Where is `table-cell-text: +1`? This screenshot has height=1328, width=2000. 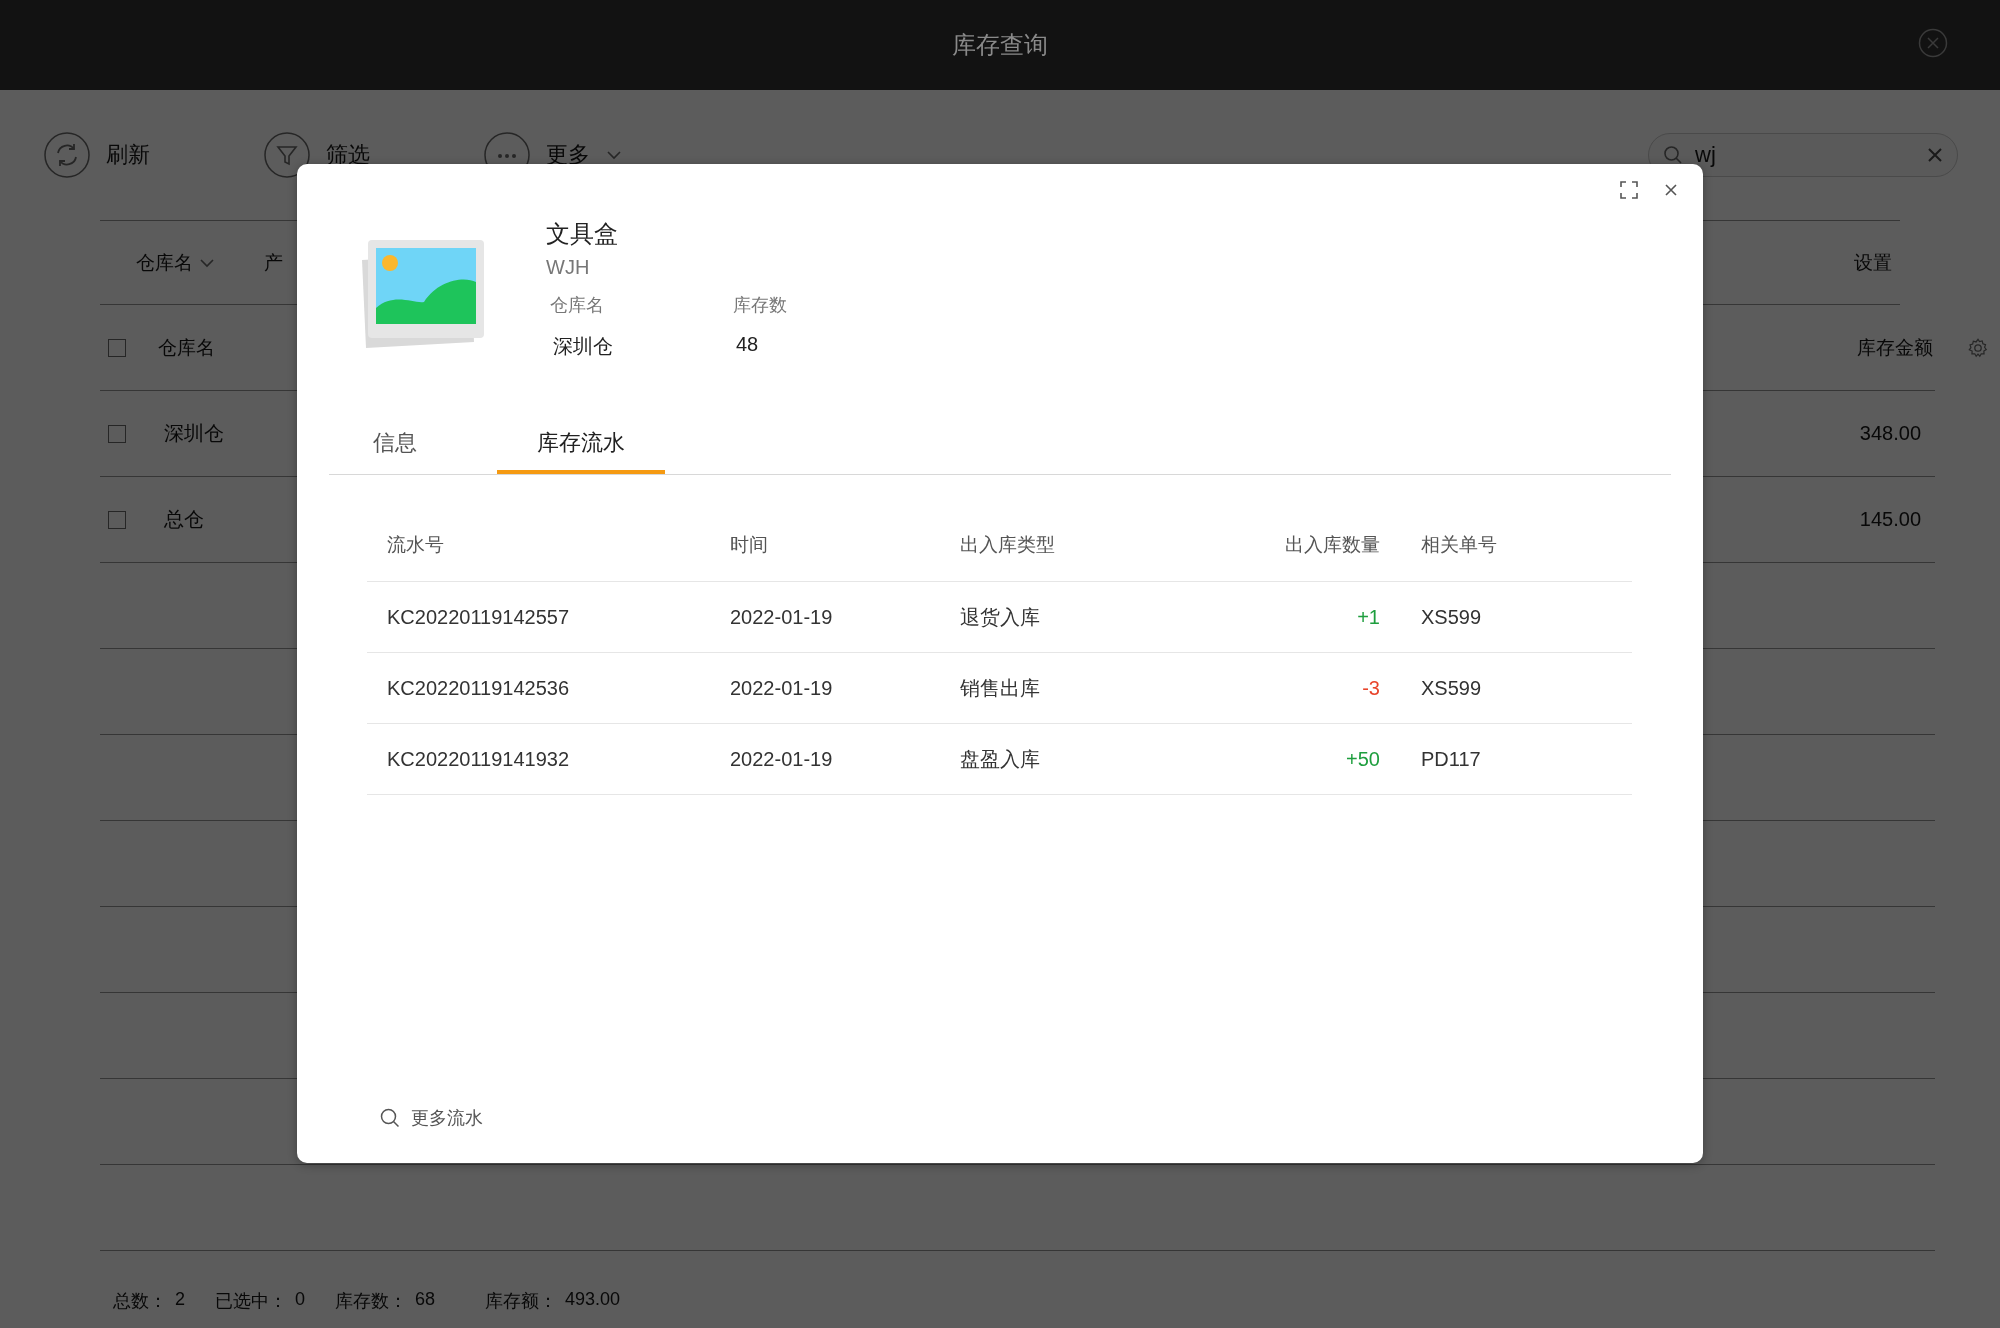
table-cell-text: +1 is located at coordinates (1368, 617).